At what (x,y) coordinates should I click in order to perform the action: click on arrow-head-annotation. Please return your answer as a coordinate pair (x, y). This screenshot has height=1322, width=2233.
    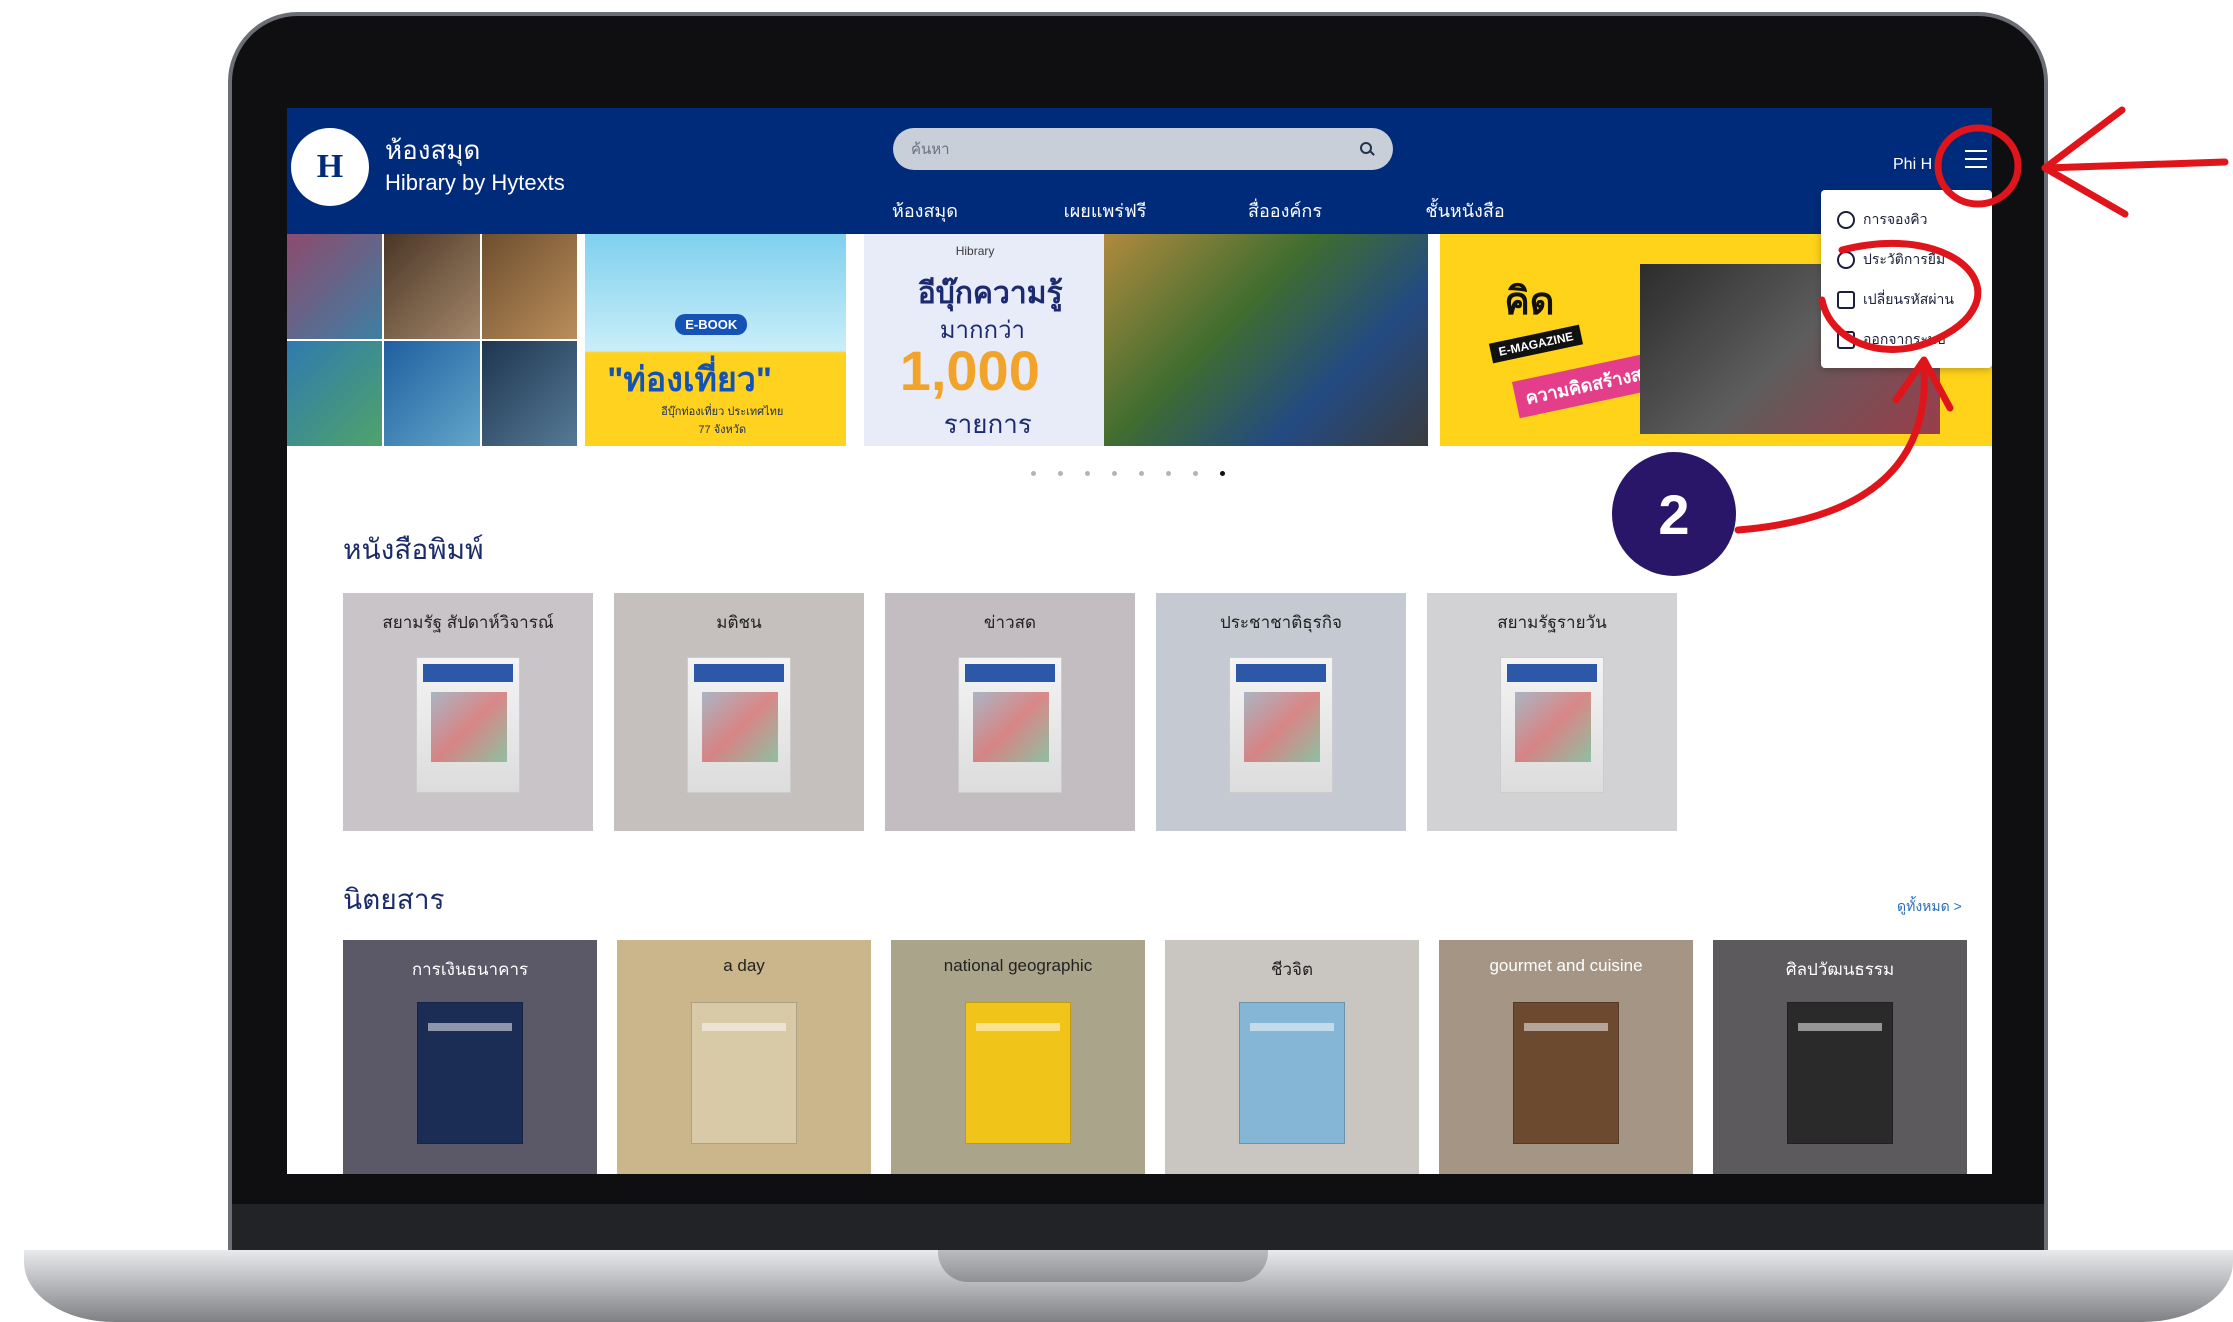
    Looking at the image, I should click on (2085, 162).